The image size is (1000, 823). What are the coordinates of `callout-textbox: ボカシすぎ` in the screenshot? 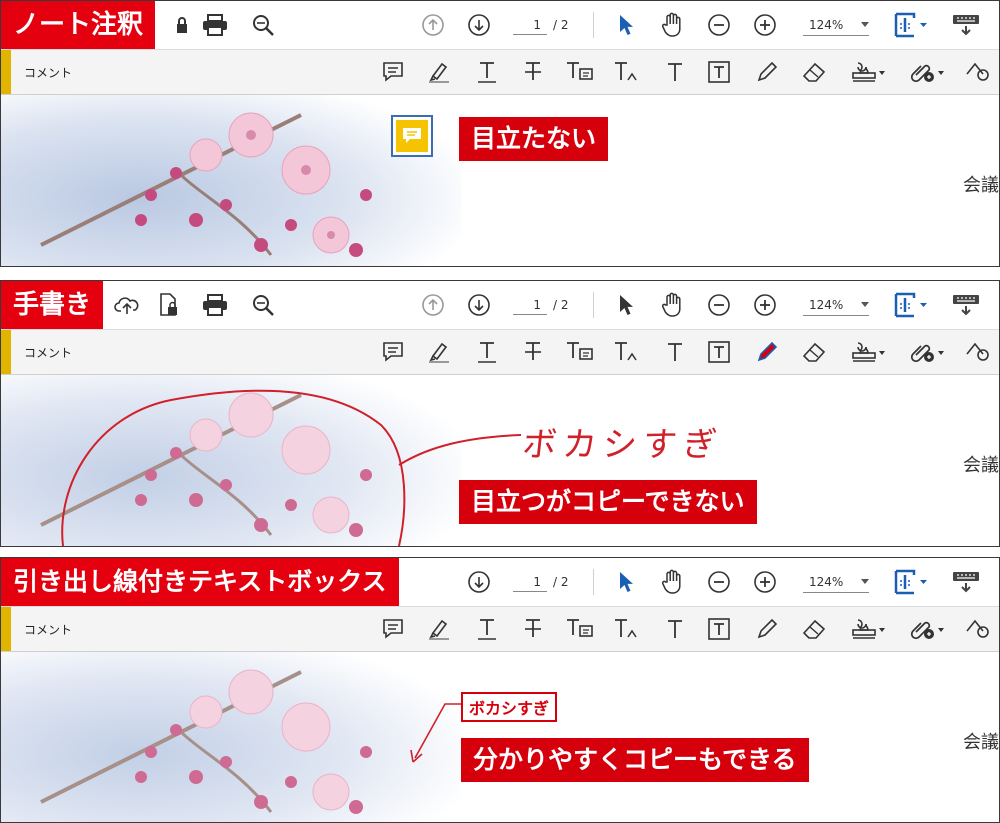 It's located at (509, 707).